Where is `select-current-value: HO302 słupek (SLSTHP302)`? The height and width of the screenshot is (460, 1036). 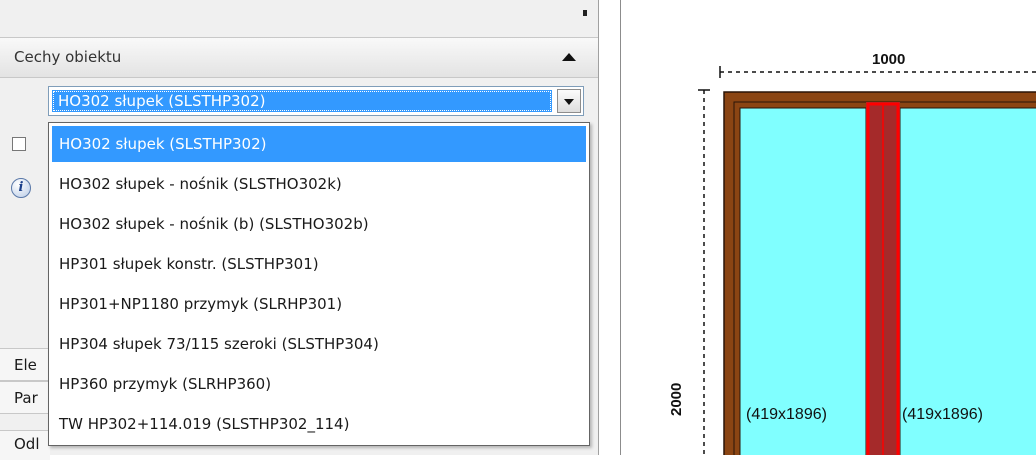 select-current-value: HO302 słupek (SLSTHP302) is located at coordinates (302, 101).